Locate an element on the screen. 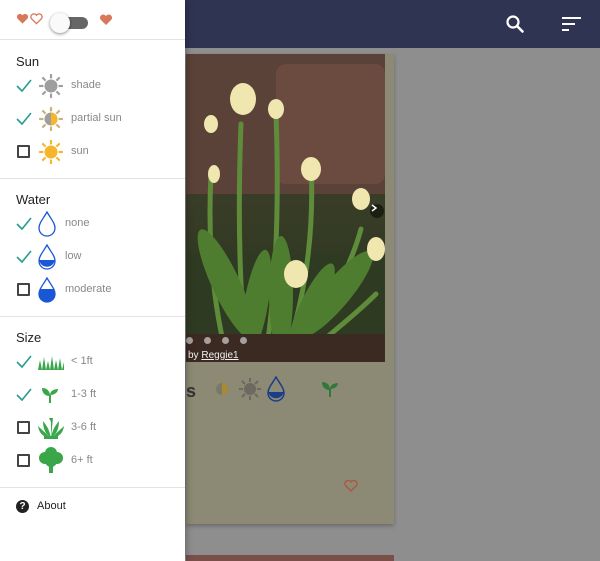 Image resolution: width=600 pixels, height=561 pixels. image-dots is located at coordinates (216, 340).